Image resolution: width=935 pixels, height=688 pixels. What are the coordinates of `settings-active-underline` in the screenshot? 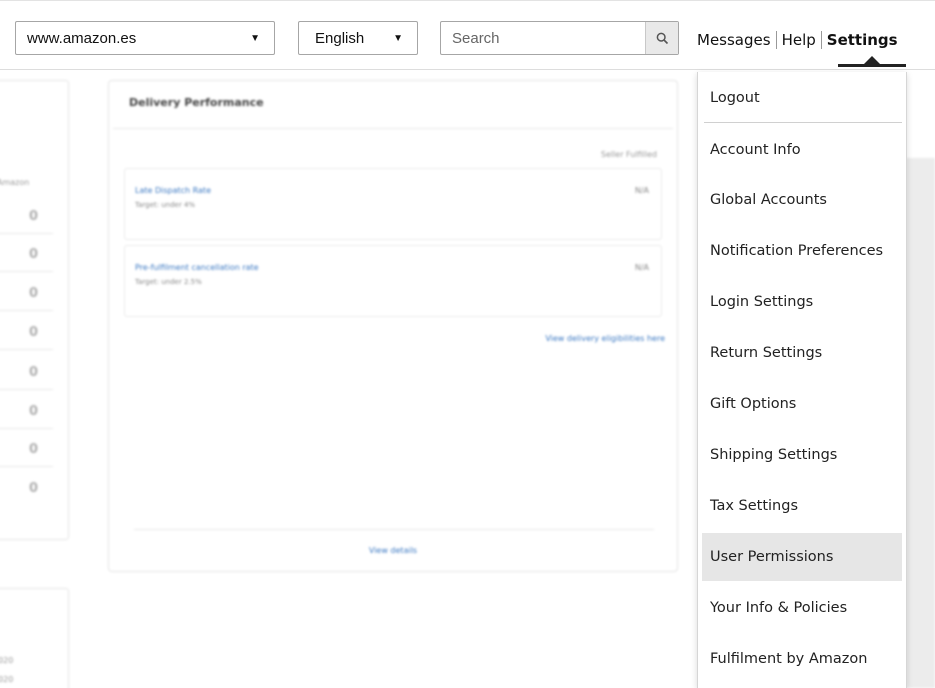 It's located at (872, 65).